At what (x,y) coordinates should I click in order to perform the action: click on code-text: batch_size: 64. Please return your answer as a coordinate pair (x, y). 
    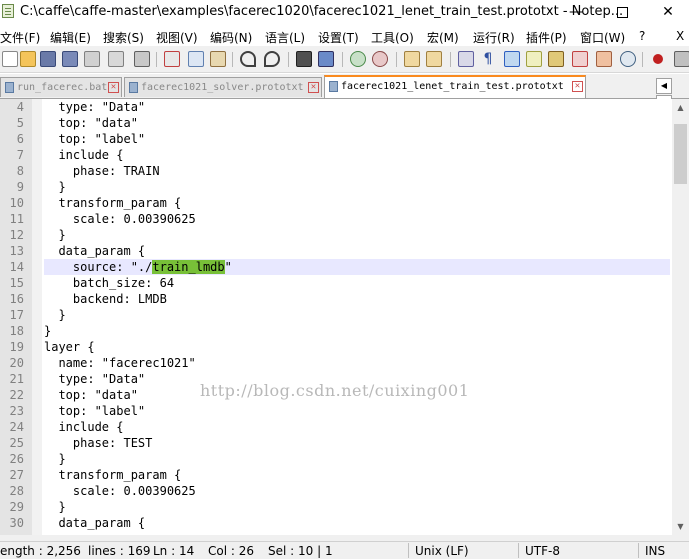
    Looking at the image, I should click on (357, 283).